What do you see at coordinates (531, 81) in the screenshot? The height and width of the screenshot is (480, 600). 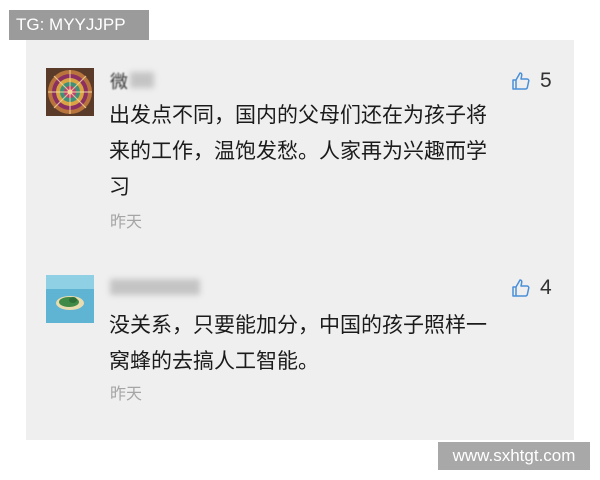 I see `like-button: 5` at bounding box center [531, 81].